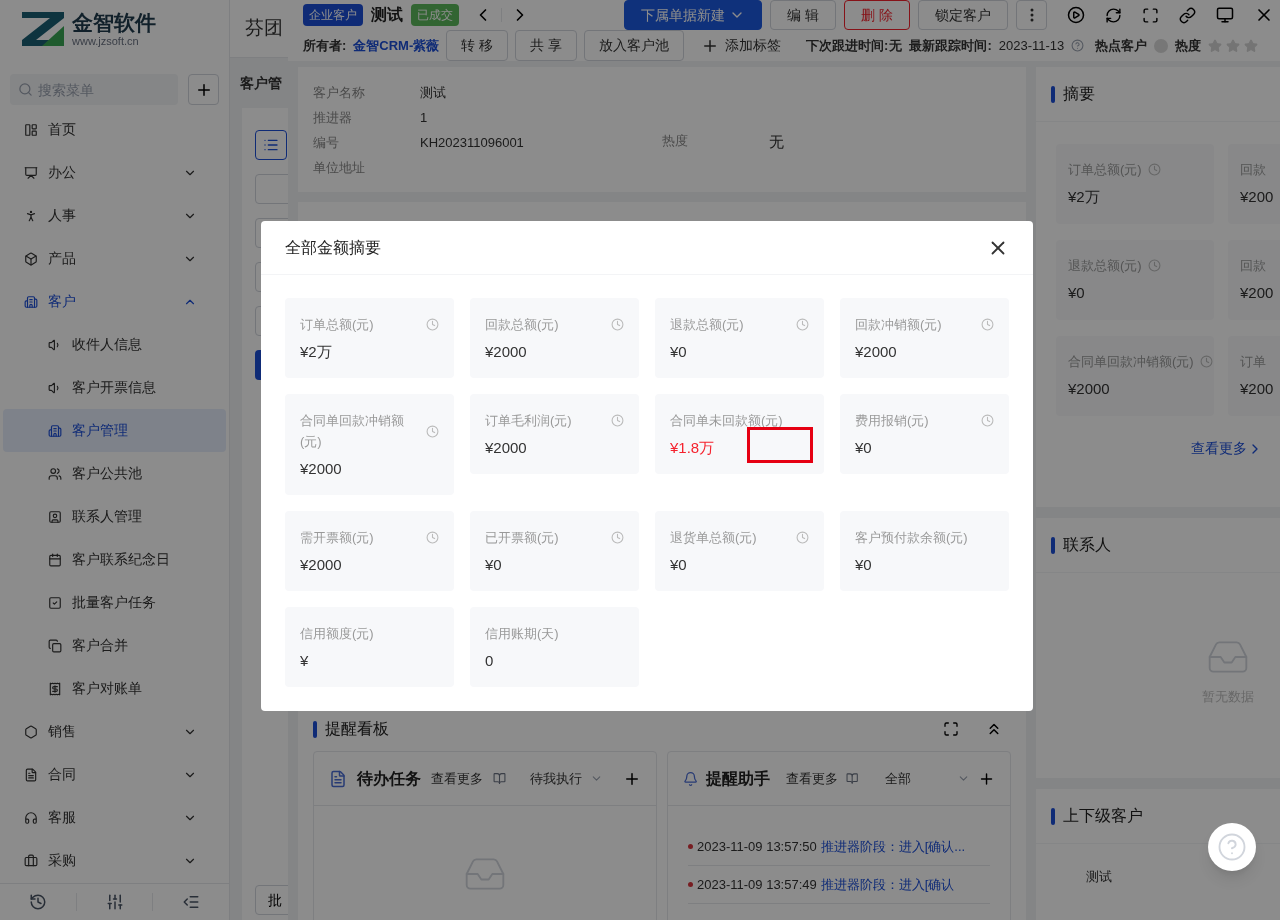  What do you see at coordinates (950, 45) in the screenshot?
I see `field-label: 最新跟踪时间:` at bounding box center [950, 45].